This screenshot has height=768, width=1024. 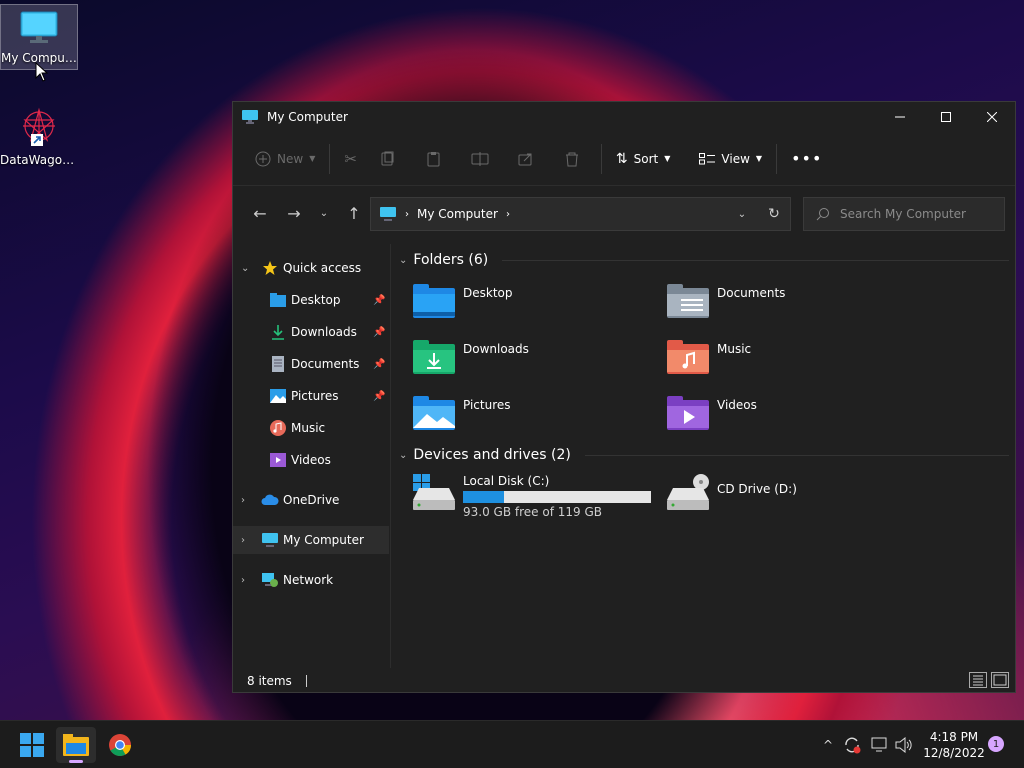 I want to click on status-divider, so click(x=306, y=681).